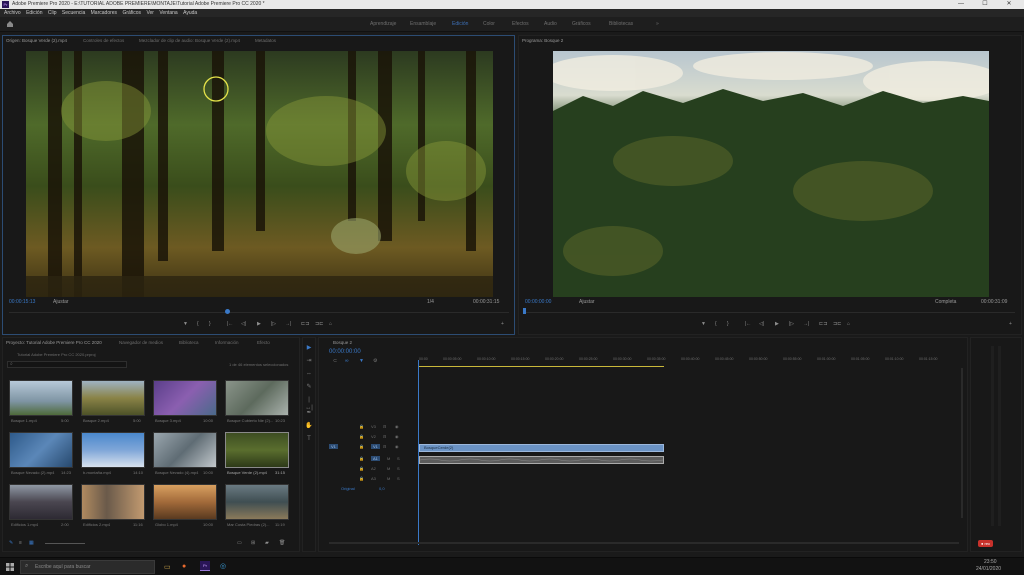 The width and height of the screenshot is (1024, 575). I want to click on program-mark-in-button: {, so click(716, 324).